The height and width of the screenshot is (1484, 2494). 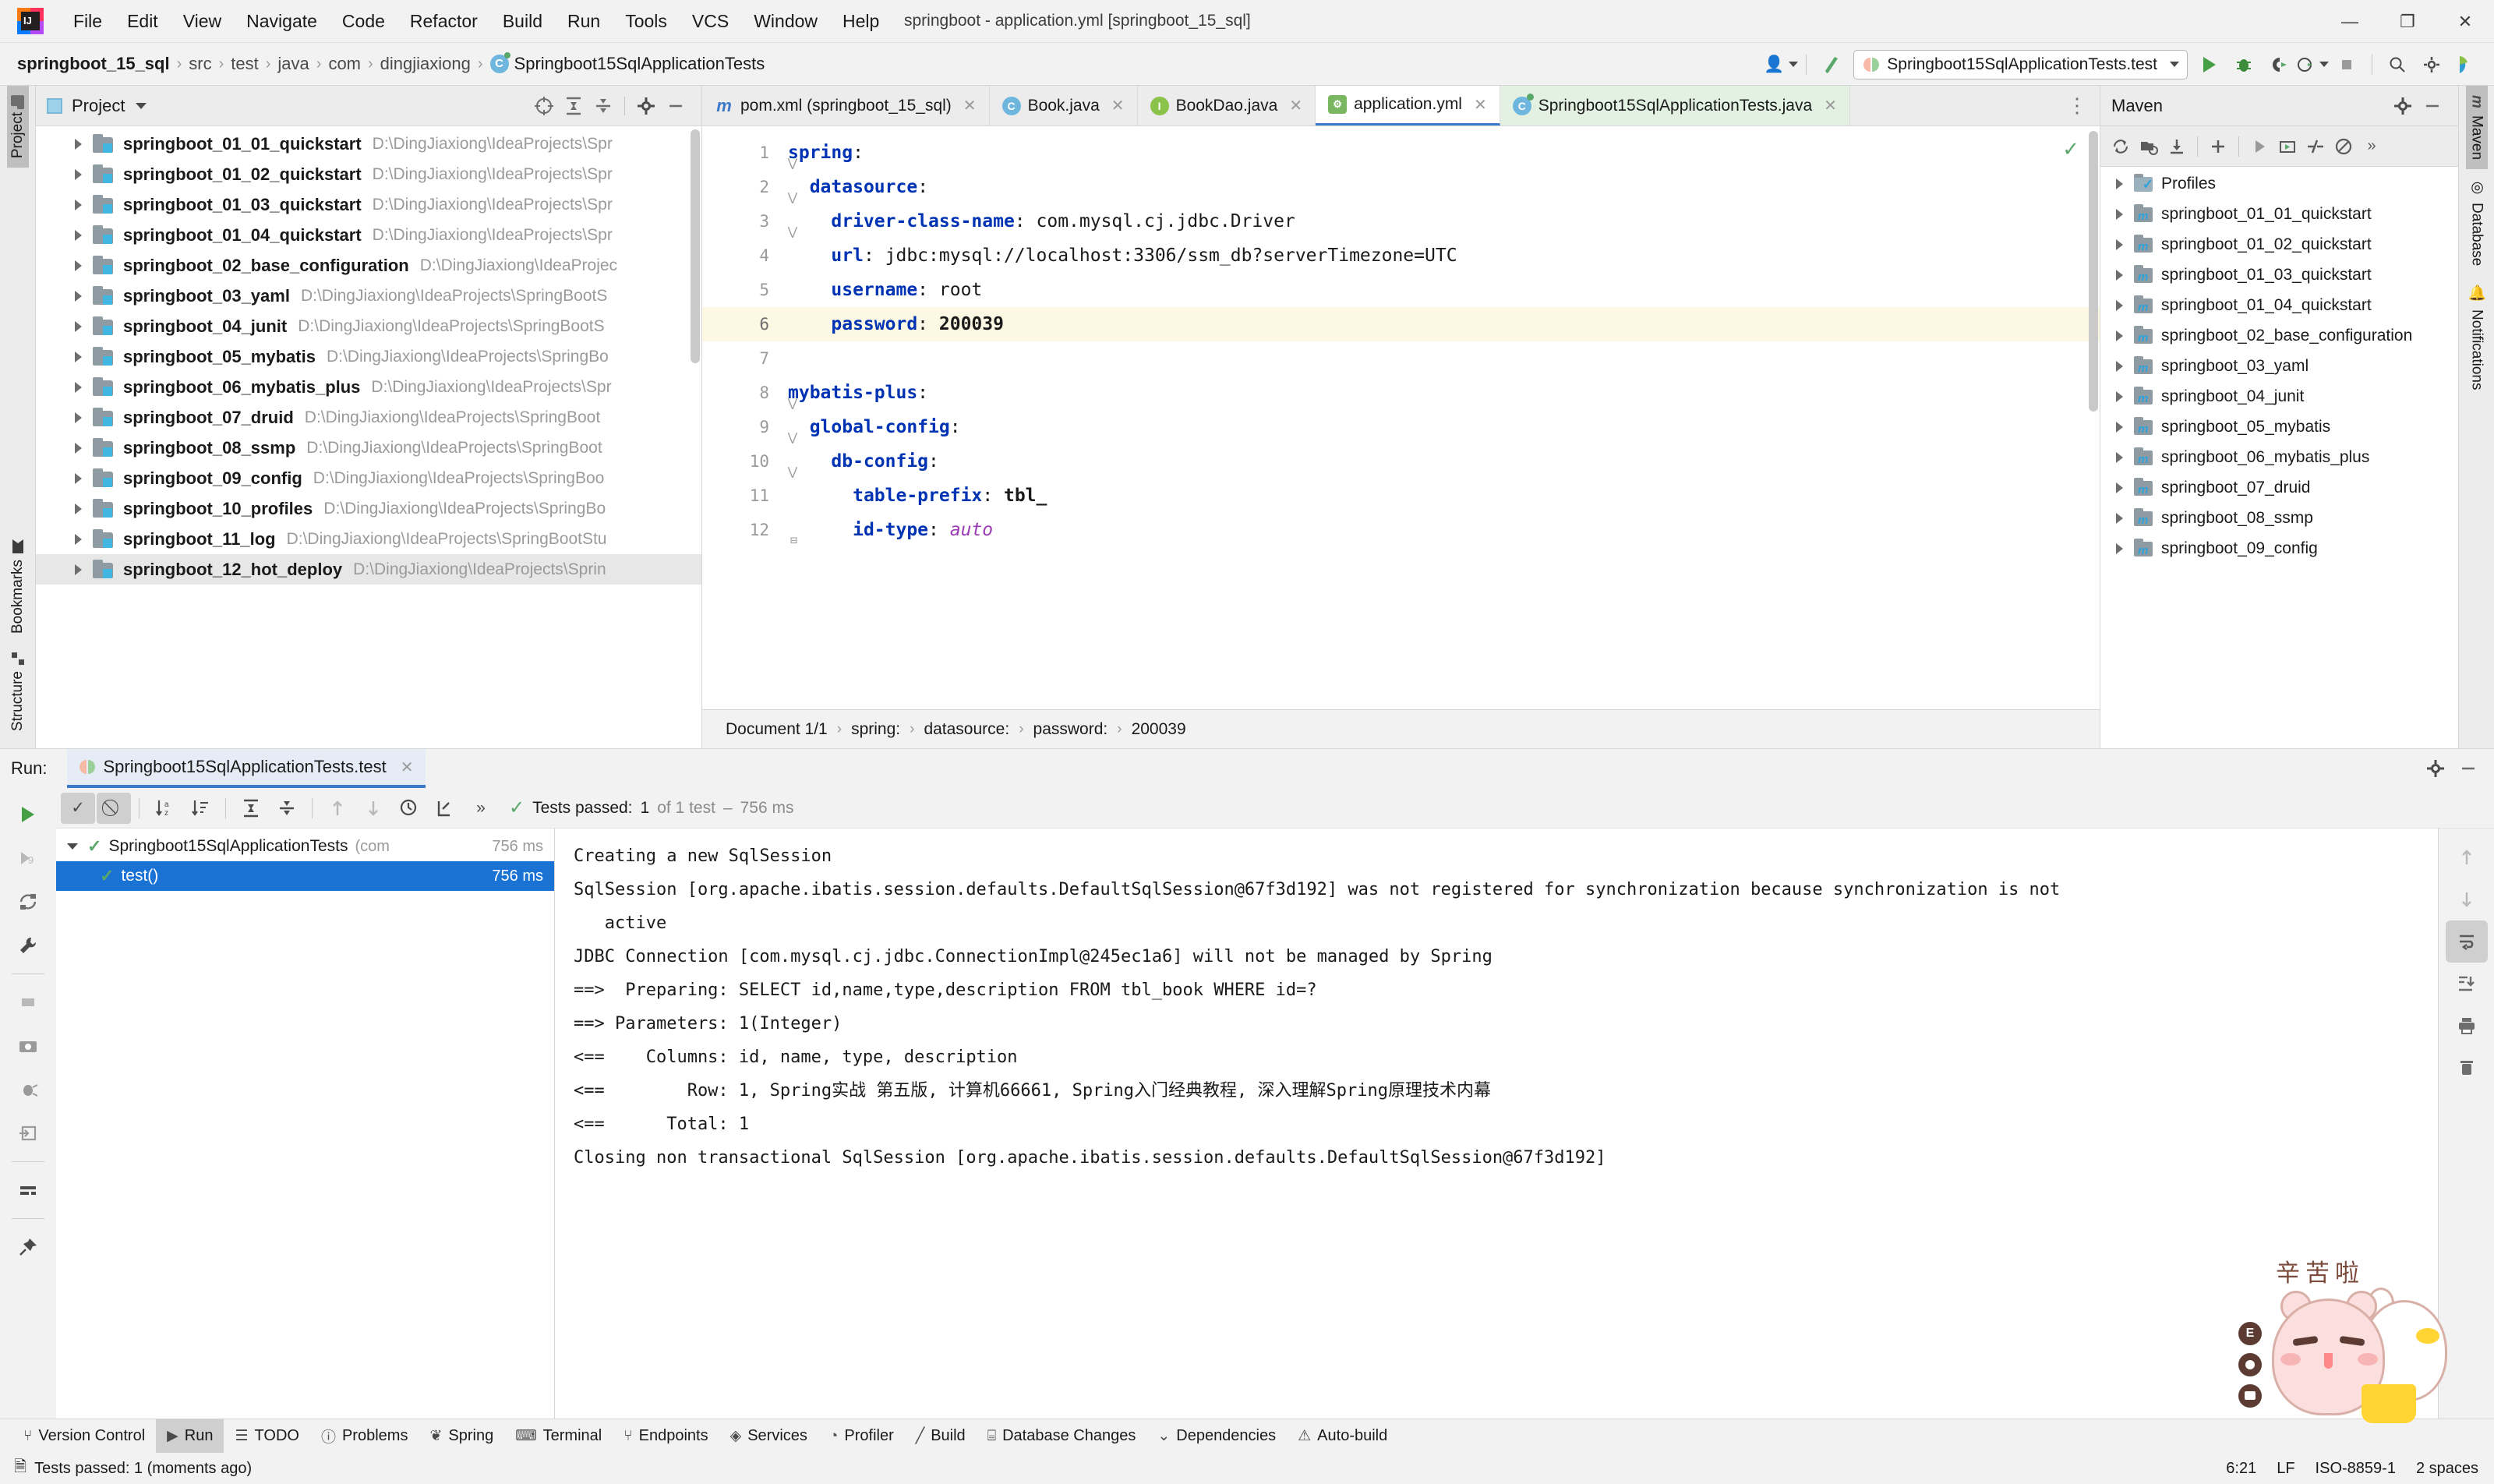 I want to click on test-tree-method-row: ✓ test() 756 ms, so click(x=305, y=876).